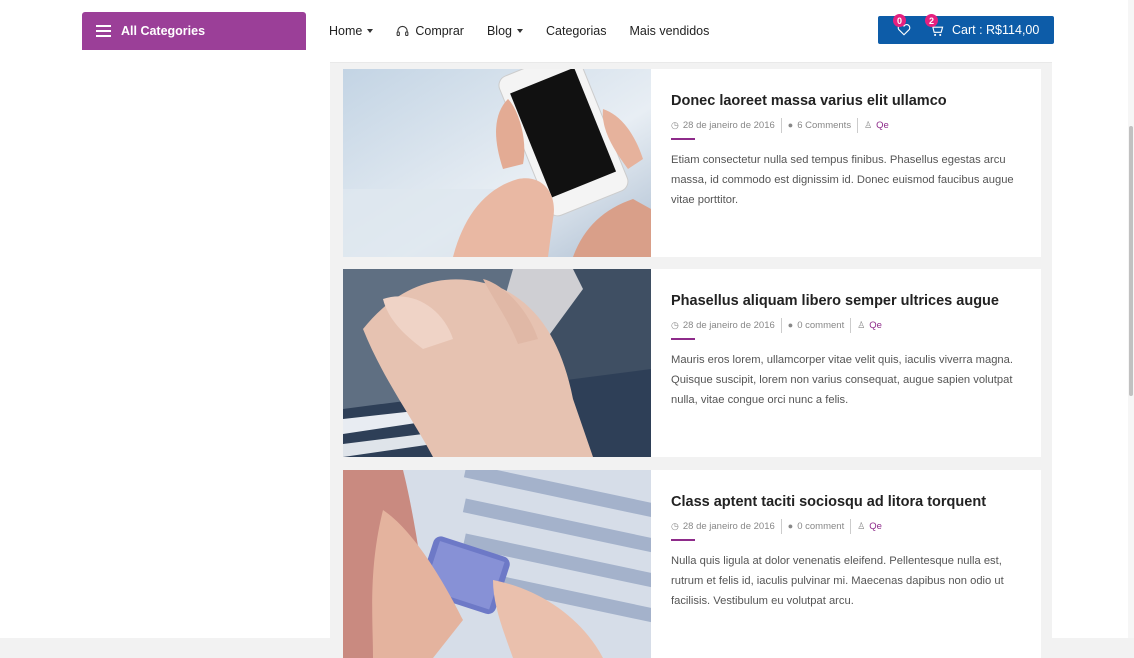  Describe the element at coordinates (824, 125) in the screenshot. I see `post-comments: 6 Comments` at that location.